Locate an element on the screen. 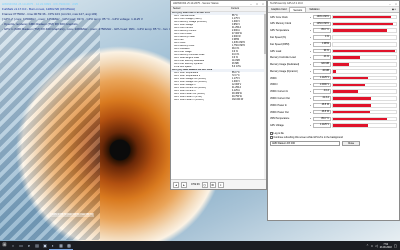 Image resolution: width=400 pixels, height=250 pixels. close-icon: × is located at coordinates (263, 4).